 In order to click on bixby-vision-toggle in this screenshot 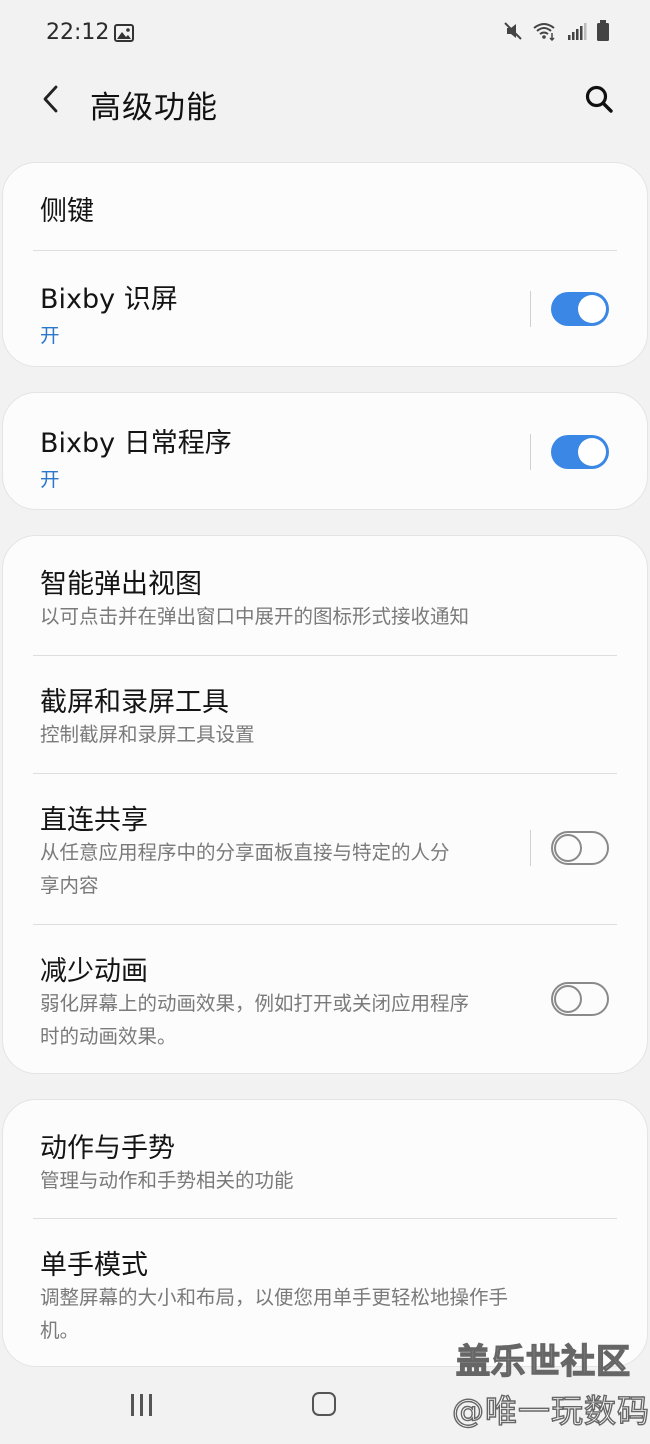, I will do `click(580, 309)`.